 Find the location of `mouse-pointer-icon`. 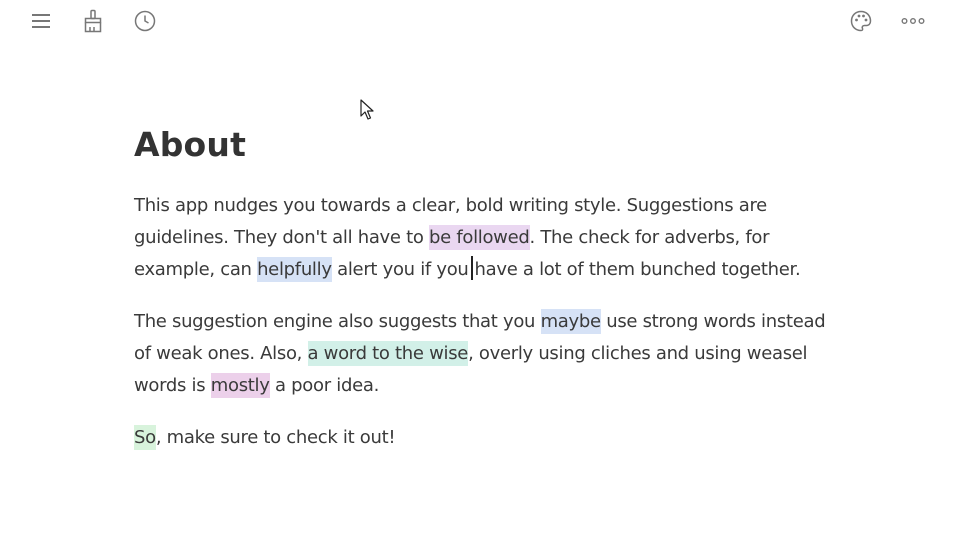

mouse-pointer-icon is located at coordinates (367, 112).